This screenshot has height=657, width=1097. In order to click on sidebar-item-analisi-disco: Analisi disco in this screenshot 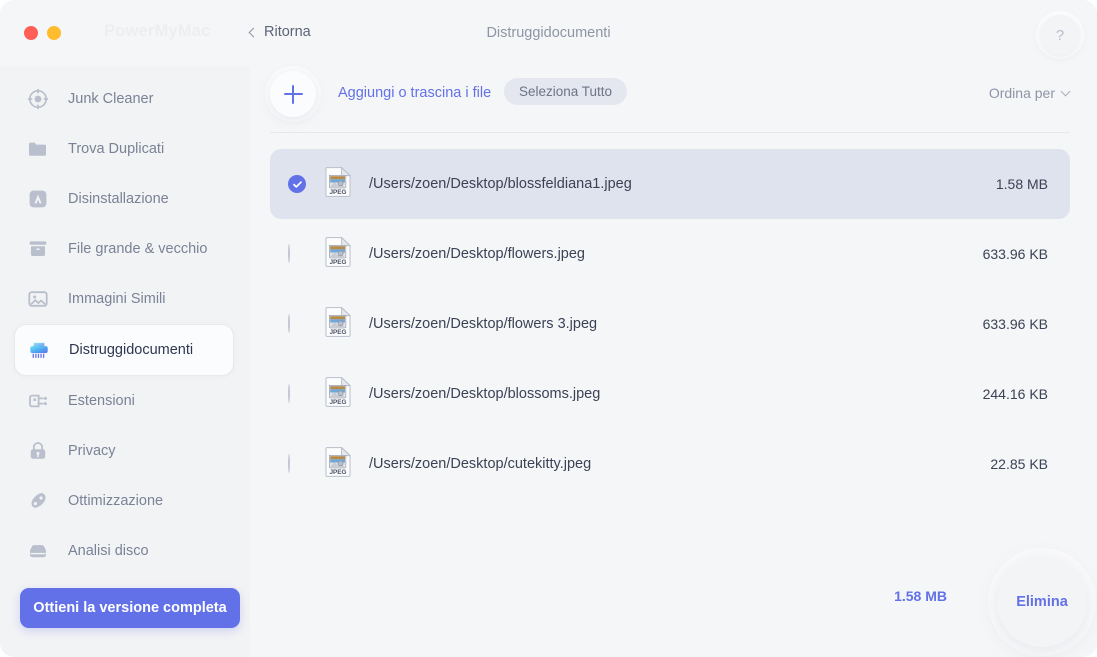, I will do `click(125, 551)`.